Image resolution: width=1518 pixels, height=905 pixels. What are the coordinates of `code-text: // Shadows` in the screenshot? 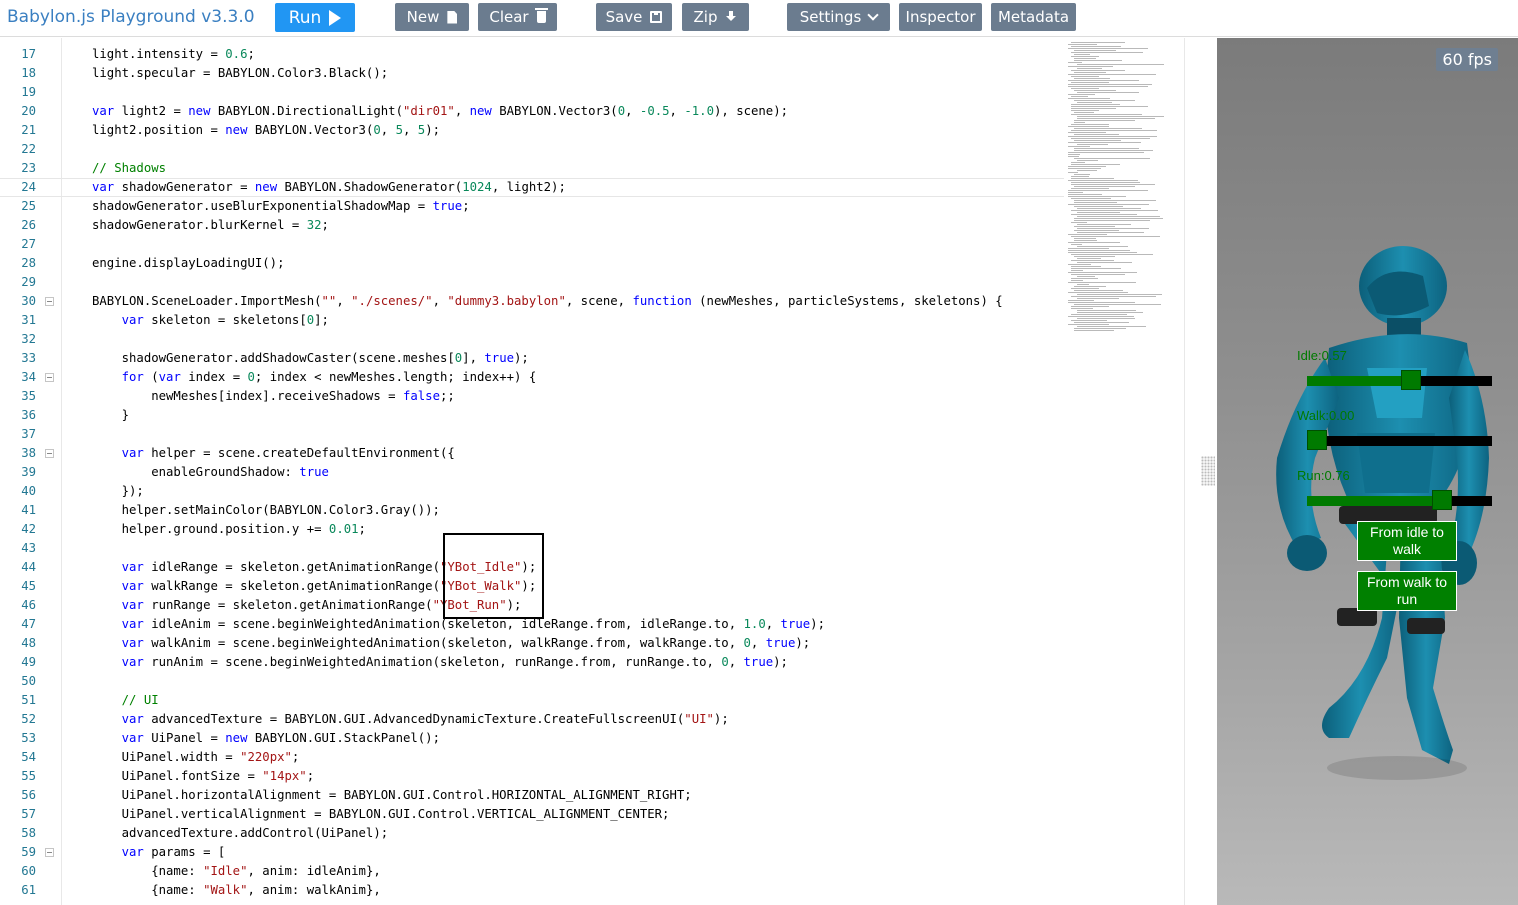 It's located at (129, 168).